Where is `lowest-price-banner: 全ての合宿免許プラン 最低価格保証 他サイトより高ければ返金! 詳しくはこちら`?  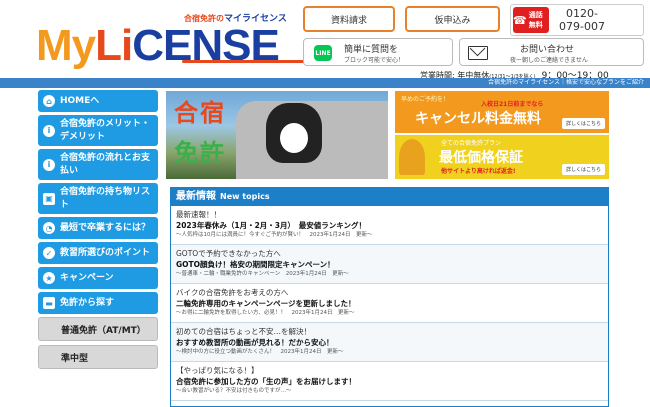 lowest-price-banner: 全ての合宿免許プラン 最低価格保証 他サイトより高ければ返金! 詳しくはこちら is located at coordinates (502, 157).